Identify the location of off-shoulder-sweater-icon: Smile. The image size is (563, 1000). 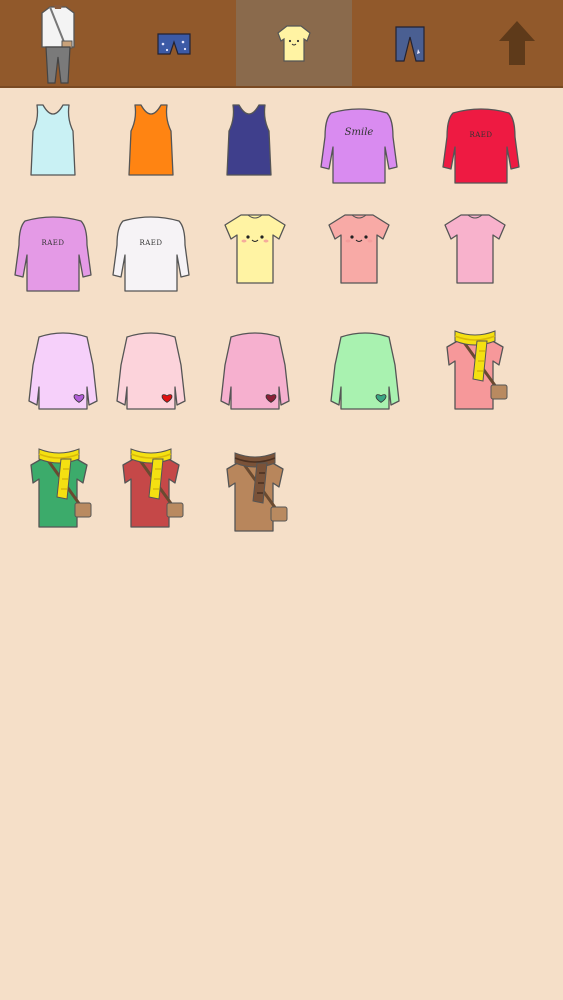
(359, 146).